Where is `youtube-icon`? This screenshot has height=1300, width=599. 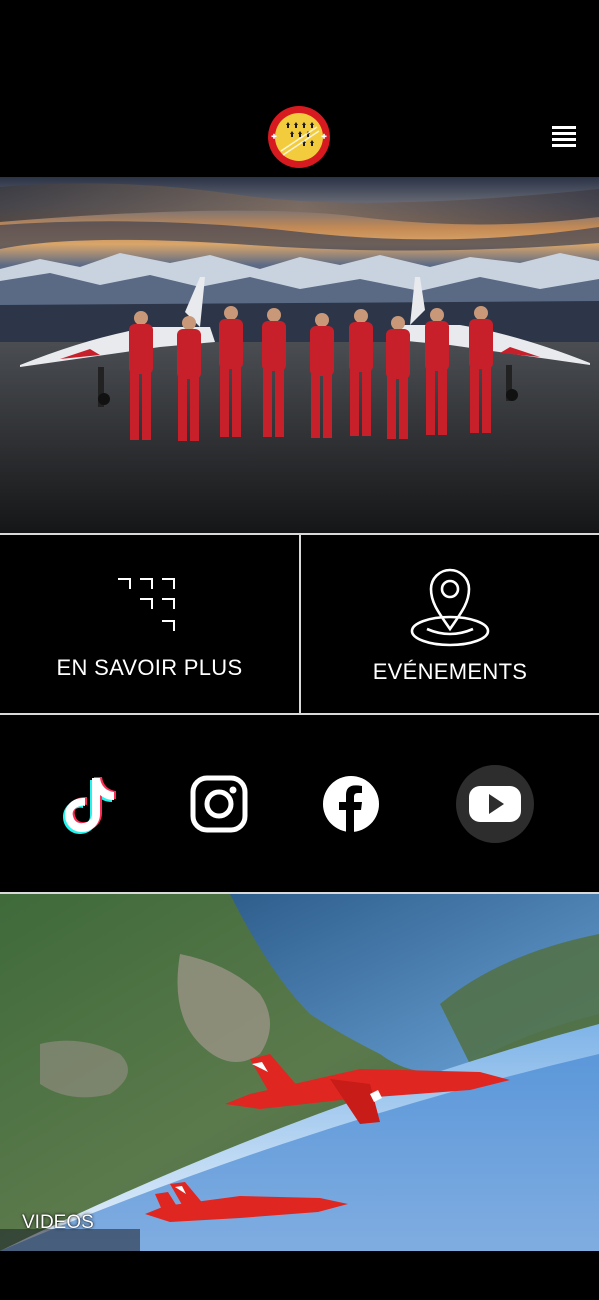
youtube-icon is located at coordinates (495, 804).